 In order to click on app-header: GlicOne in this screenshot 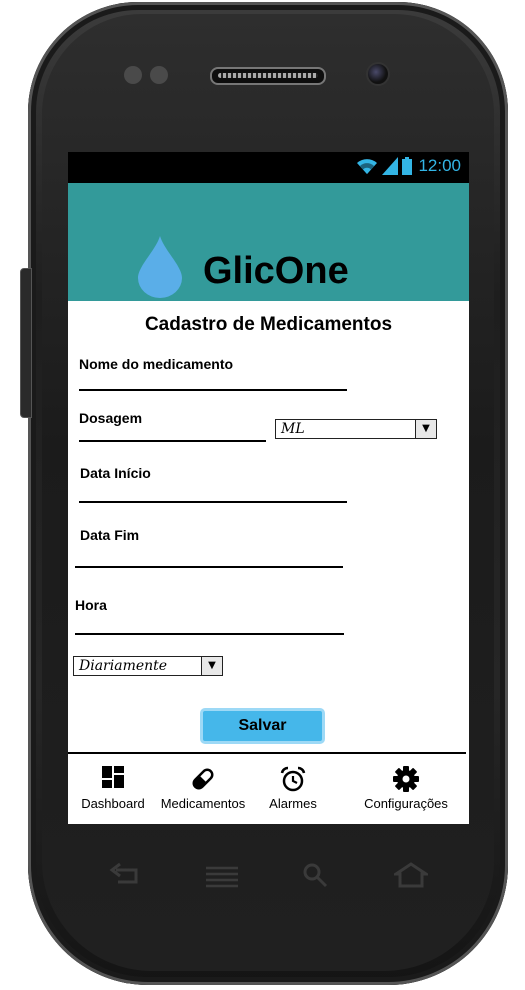, I will do `click(268, 242)`.